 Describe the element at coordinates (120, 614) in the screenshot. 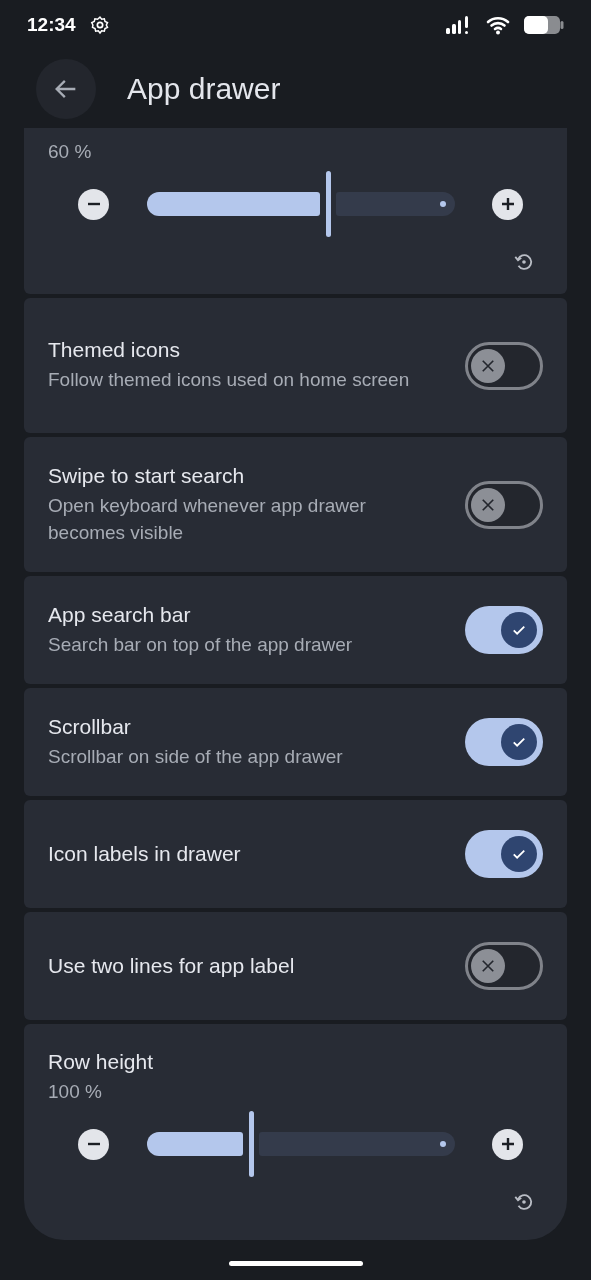

I see `setting-title: App search bar` at that location.